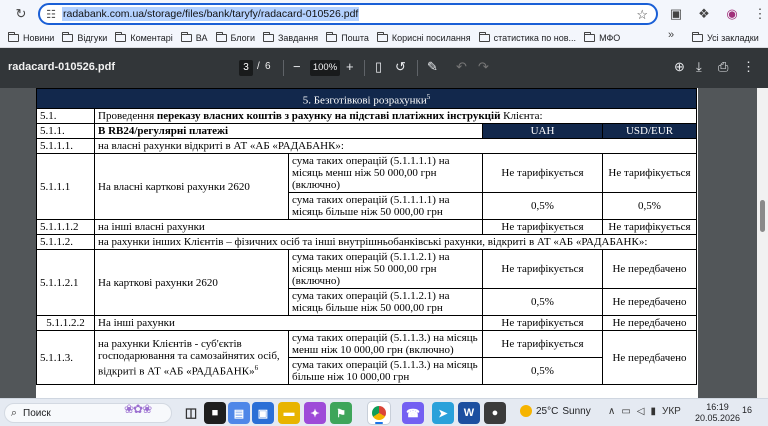 The height and width of the screenshot is (426, 768). Describe the element at coordinates (315, 413) in the screenshot. I see `copilot-app-icon: ✦` at that location.